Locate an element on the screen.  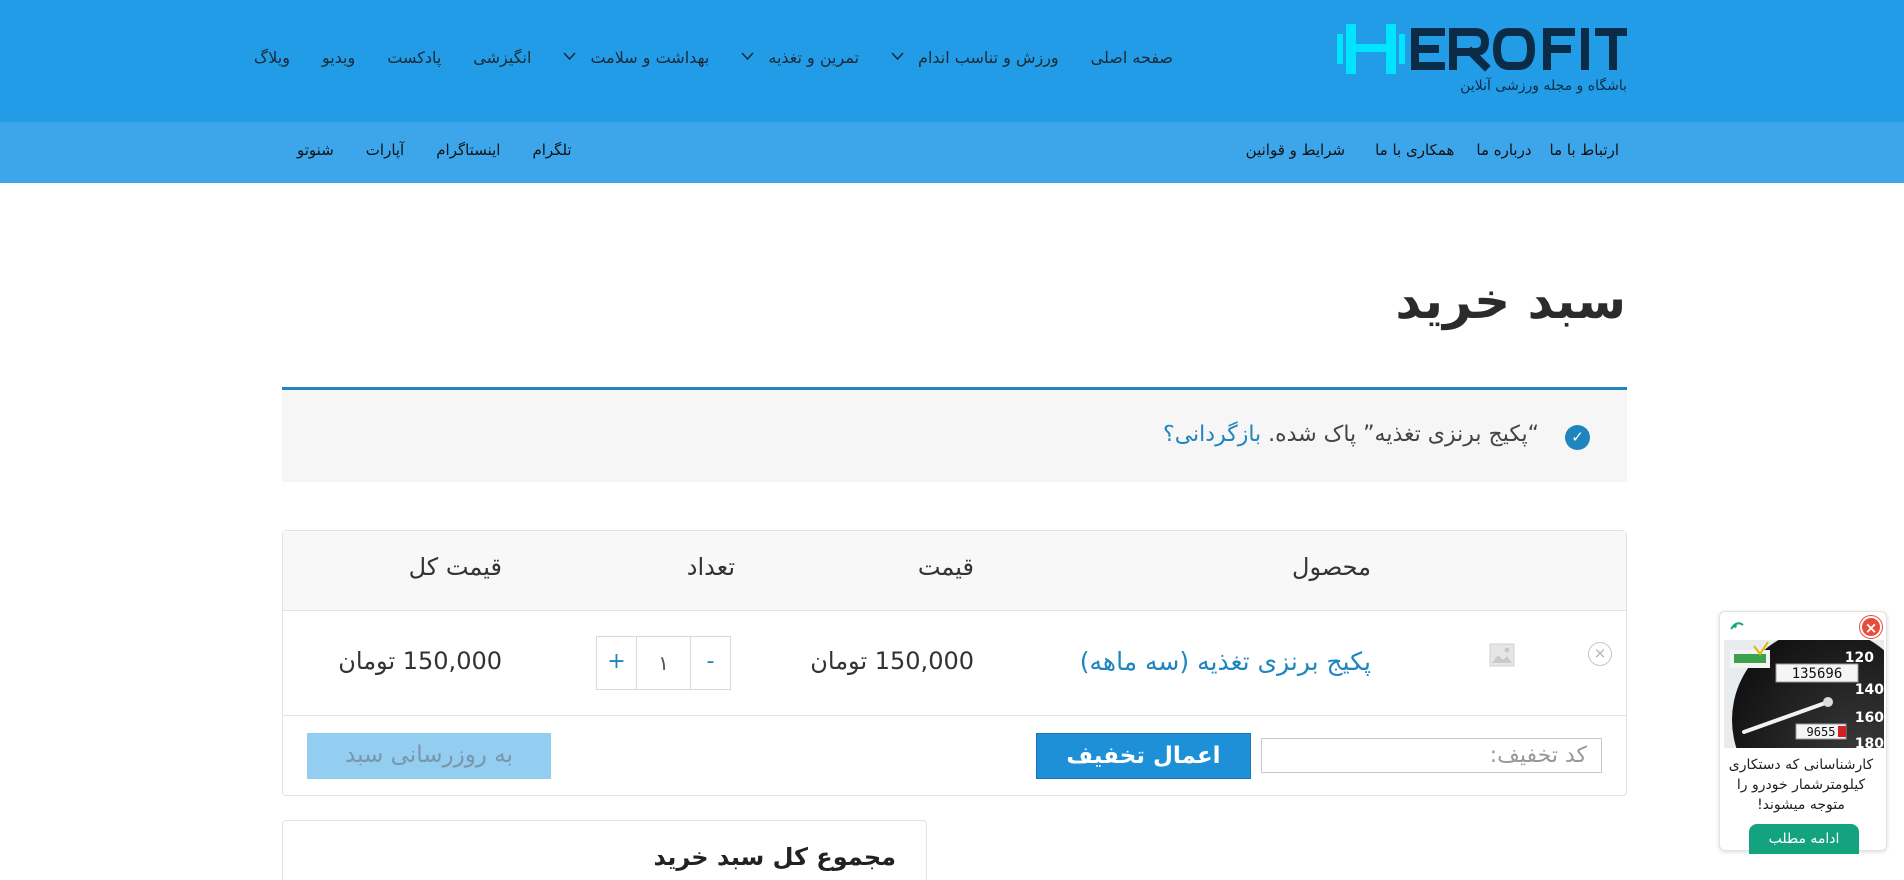
remove-item-button: × is located at coordinates (1600, 654).